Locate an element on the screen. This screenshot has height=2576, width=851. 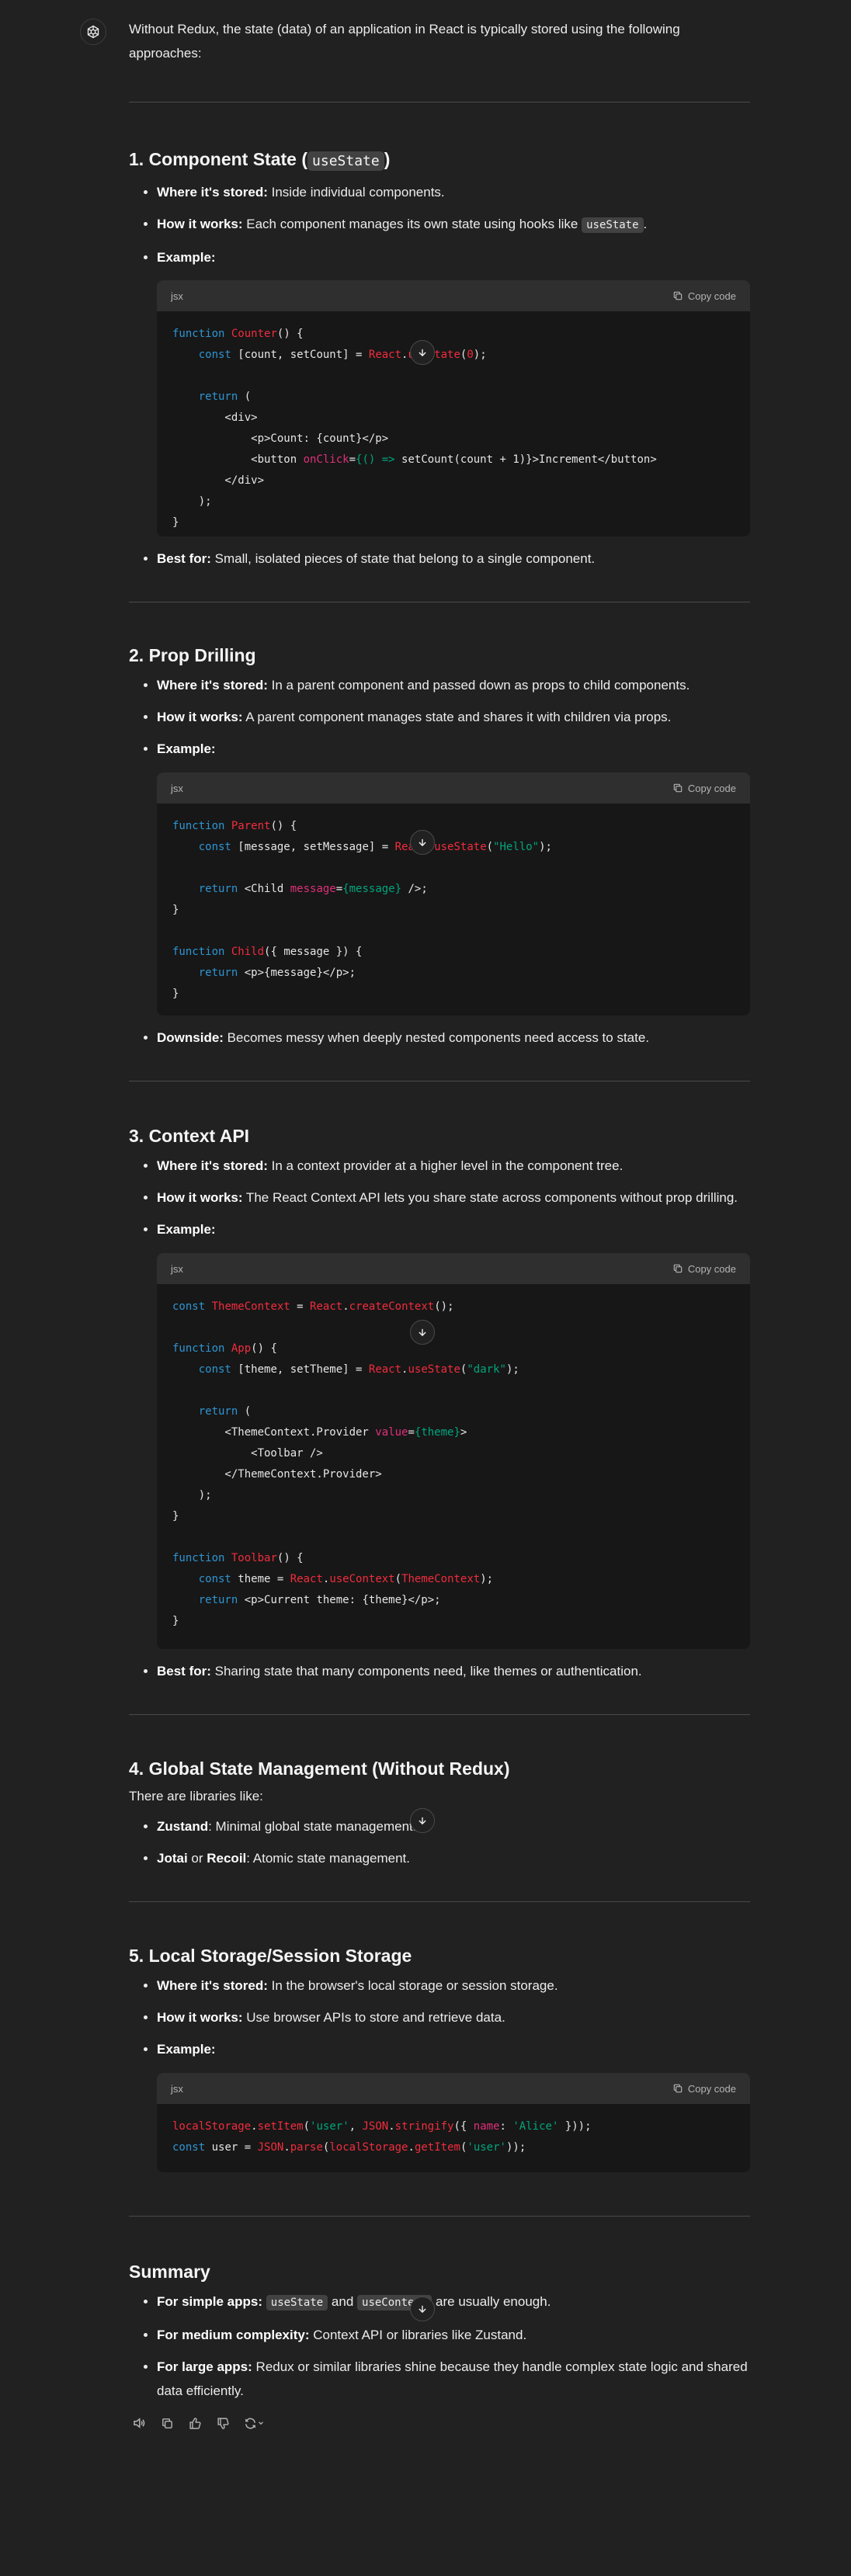
message-actions is located at coordinates (439, 2423).